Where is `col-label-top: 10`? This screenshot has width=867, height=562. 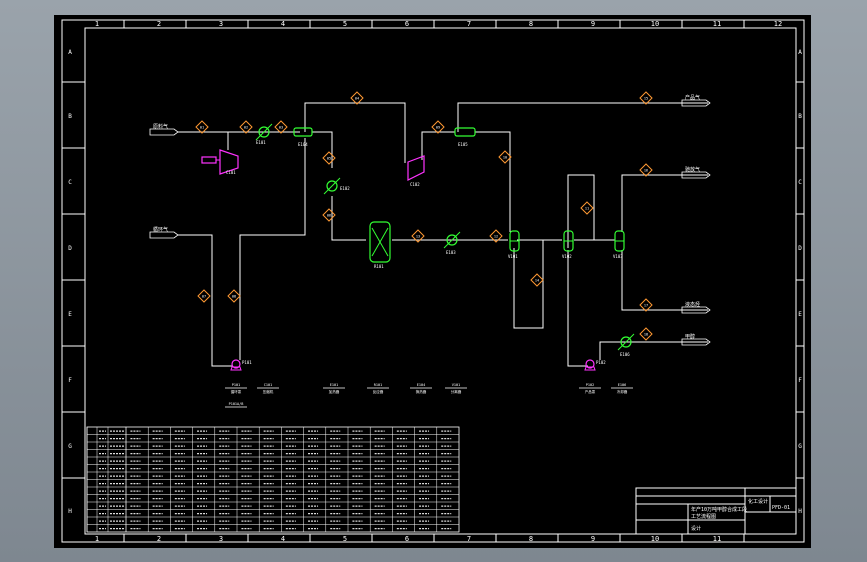 col-label-top: 10 is located at coordinates (655, 24).